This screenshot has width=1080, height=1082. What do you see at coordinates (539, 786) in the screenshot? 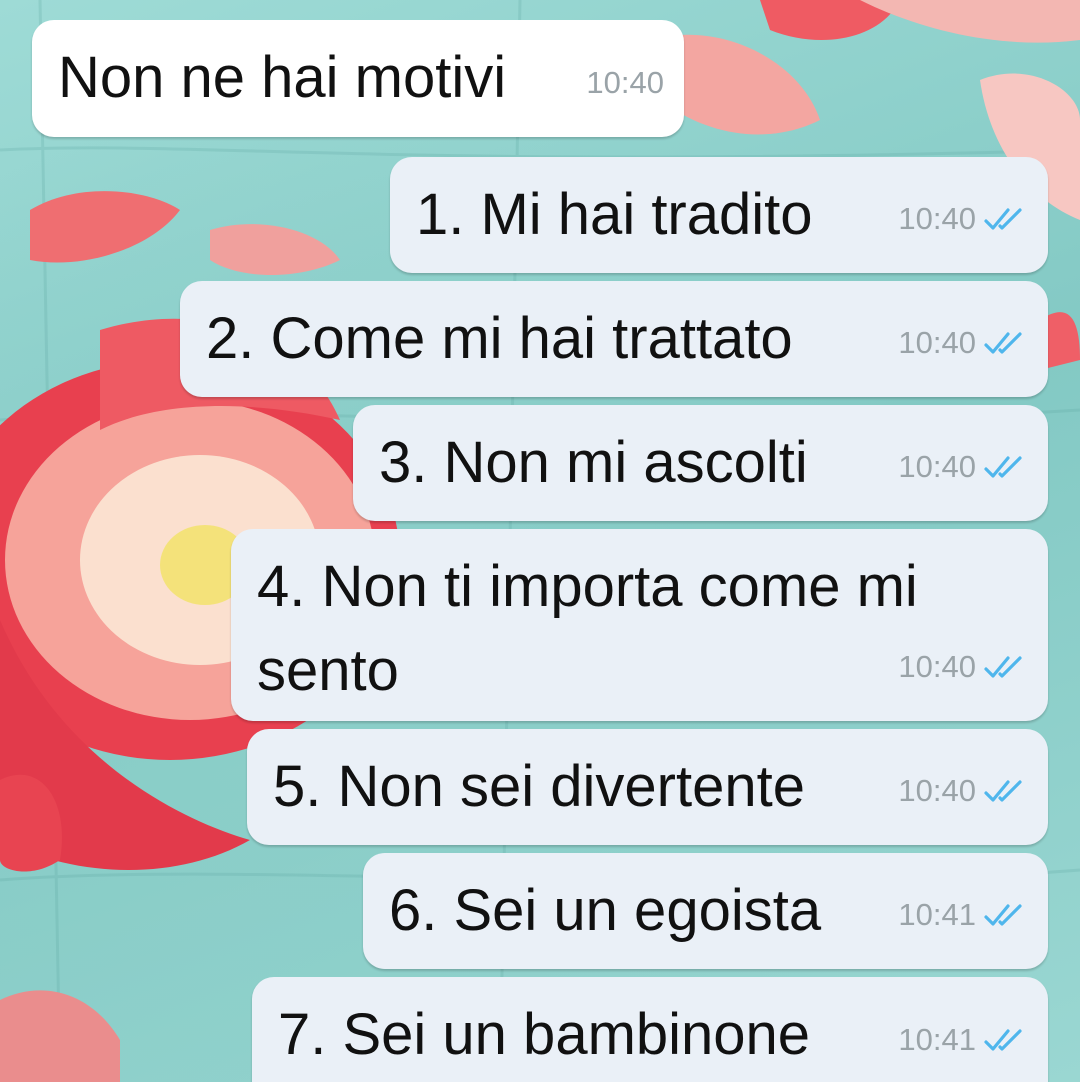
I see `message-text: 5. Non sei divertente` at bounding box center [539, 786].